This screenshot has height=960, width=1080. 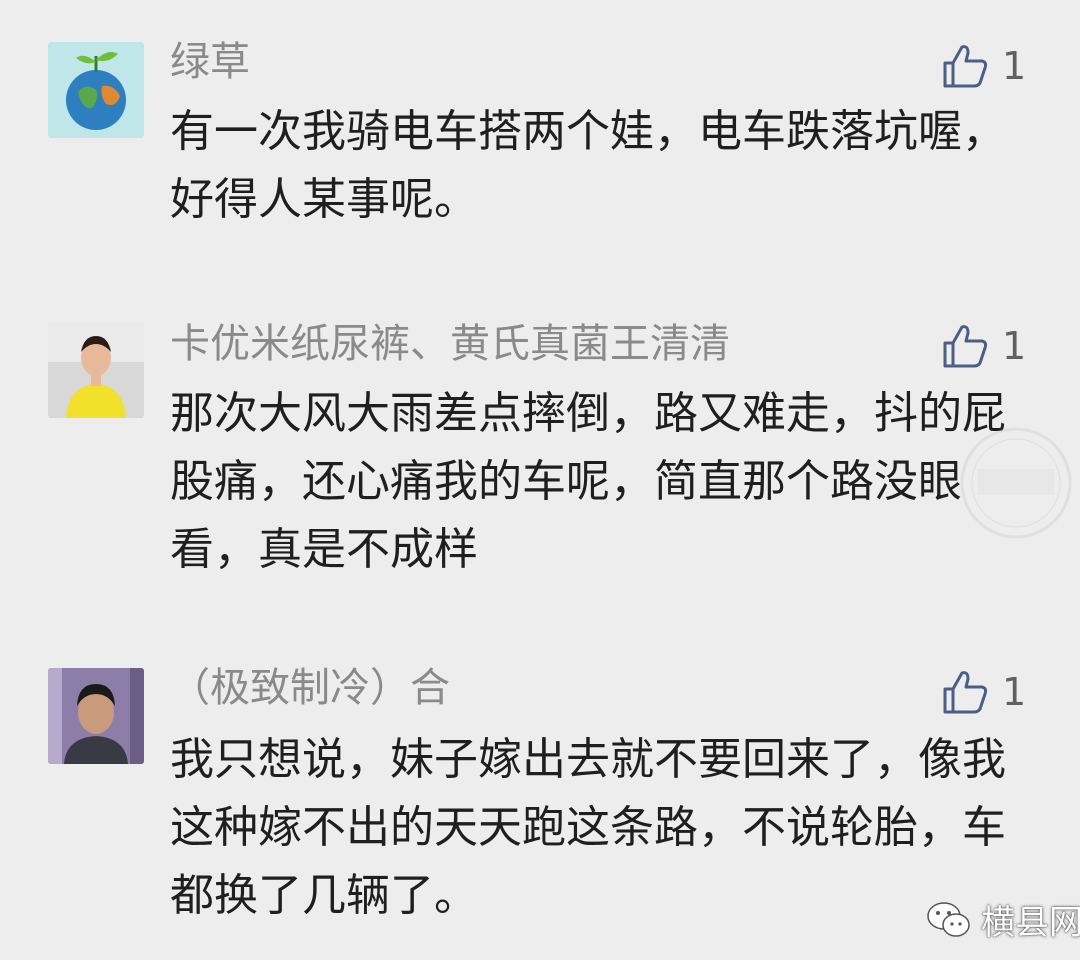 What do you see at coordinates (1016, 483) in the screenshot?
I see `seal-watermark` at bounding box center [1016, 483].